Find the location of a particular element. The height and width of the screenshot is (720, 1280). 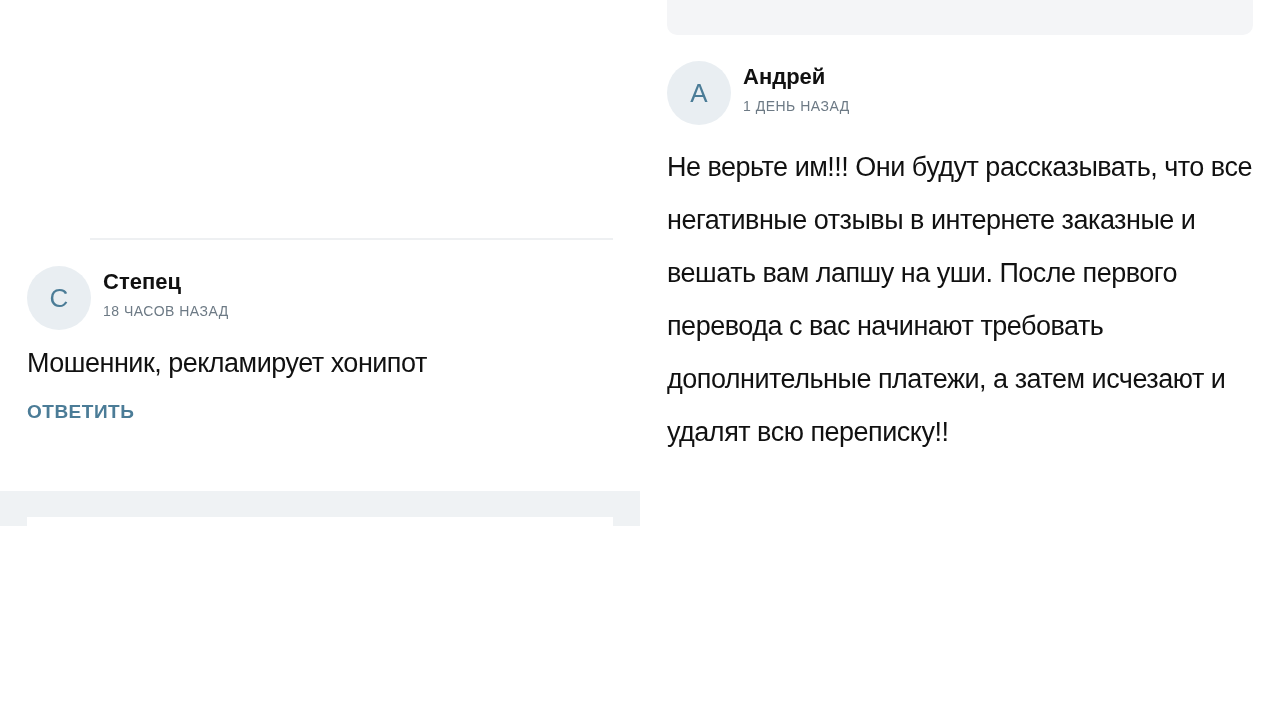

comment-time: 18 ЧАСОВ НАЗАД is located at coordinates (166, 311).